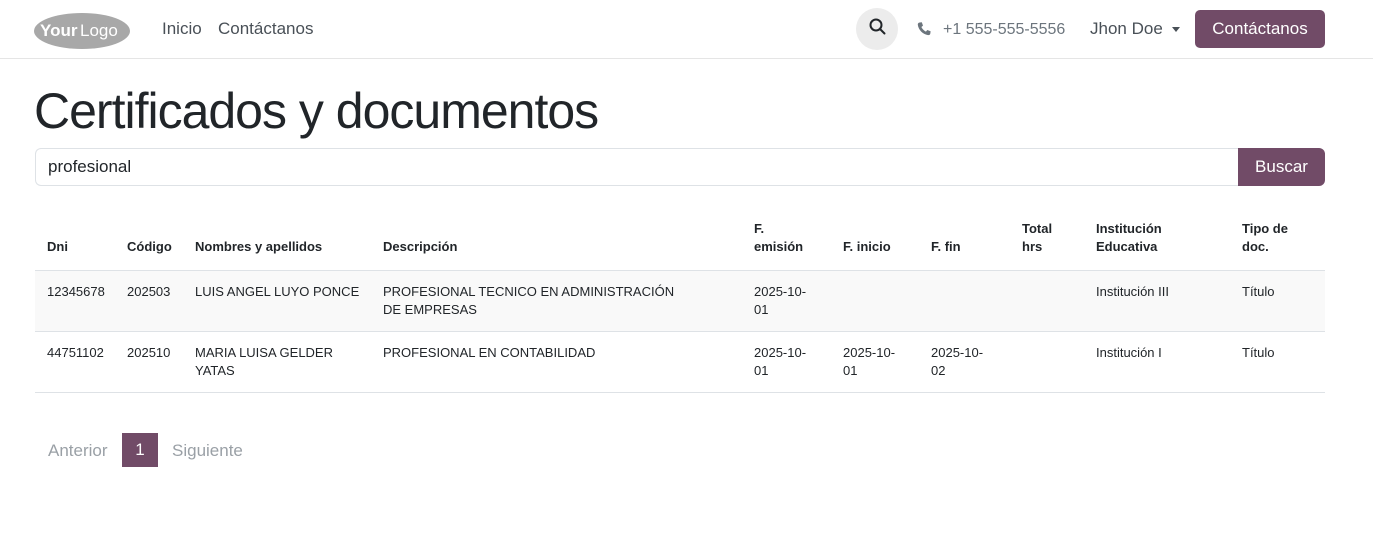 The image size is (1373, 544). Describe the element at coordinates (1265, 237) in the screenshot. I see `column-header-tipo-doc: Tipo de doc.` at that location.